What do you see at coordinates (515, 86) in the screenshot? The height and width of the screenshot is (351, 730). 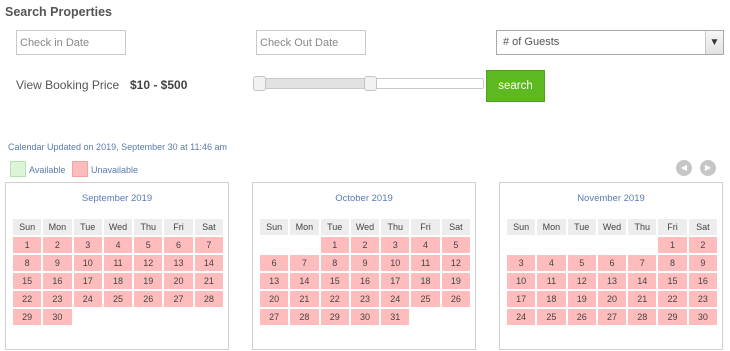 I see `search-button: search` at bounding box center [515, 86].